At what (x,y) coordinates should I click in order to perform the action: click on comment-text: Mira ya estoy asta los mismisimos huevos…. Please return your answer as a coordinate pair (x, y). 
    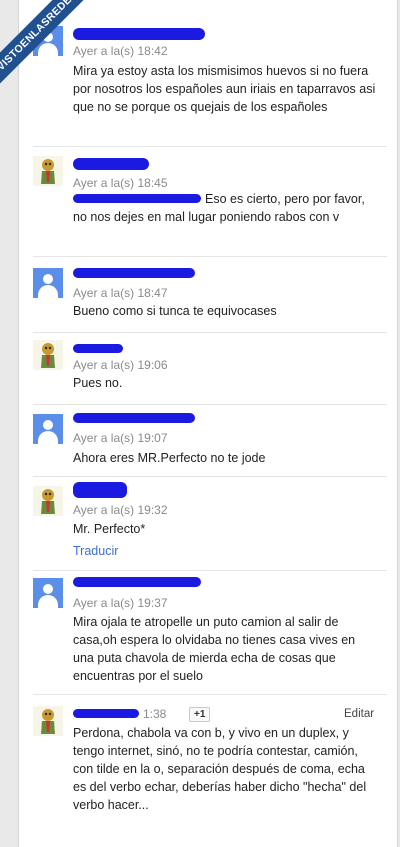
    Looking at the image, I should click on (224, 89).